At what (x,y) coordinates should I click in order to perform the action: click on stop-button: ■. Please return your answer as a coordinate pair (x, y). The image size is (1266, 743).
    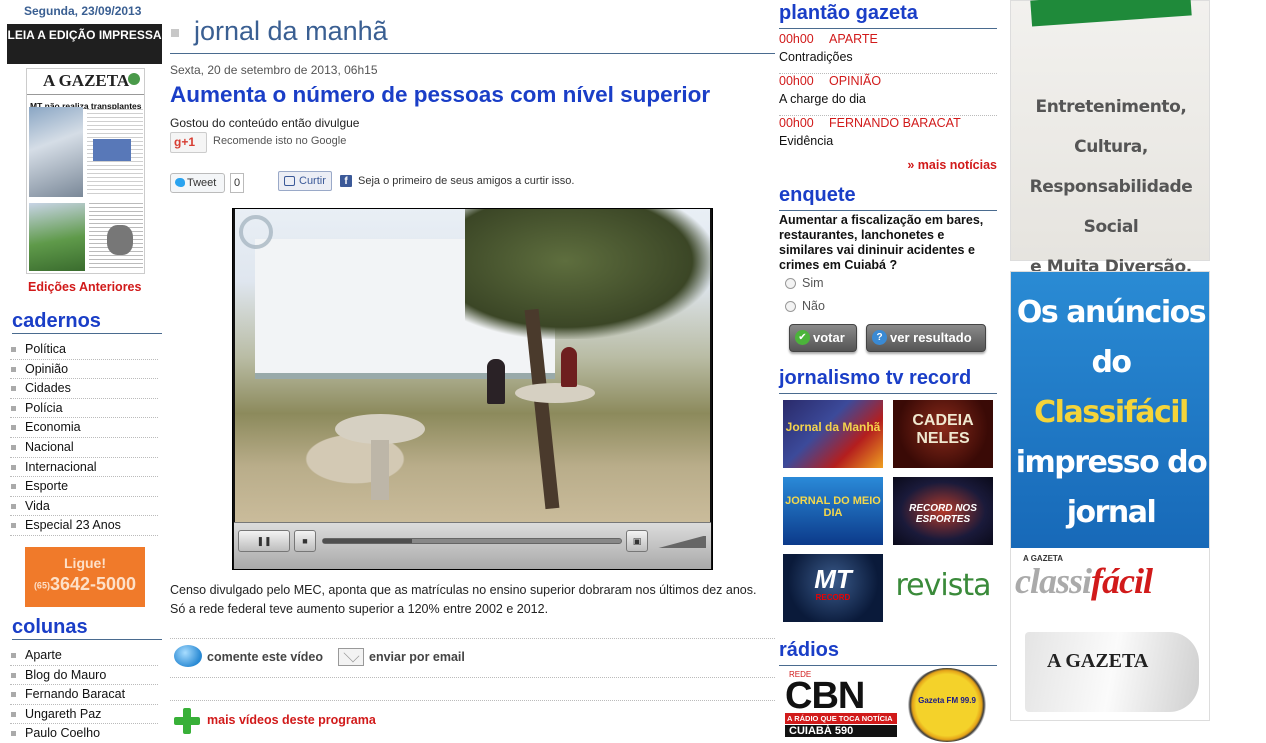
    Looking at the image, I should click on (305, 541).